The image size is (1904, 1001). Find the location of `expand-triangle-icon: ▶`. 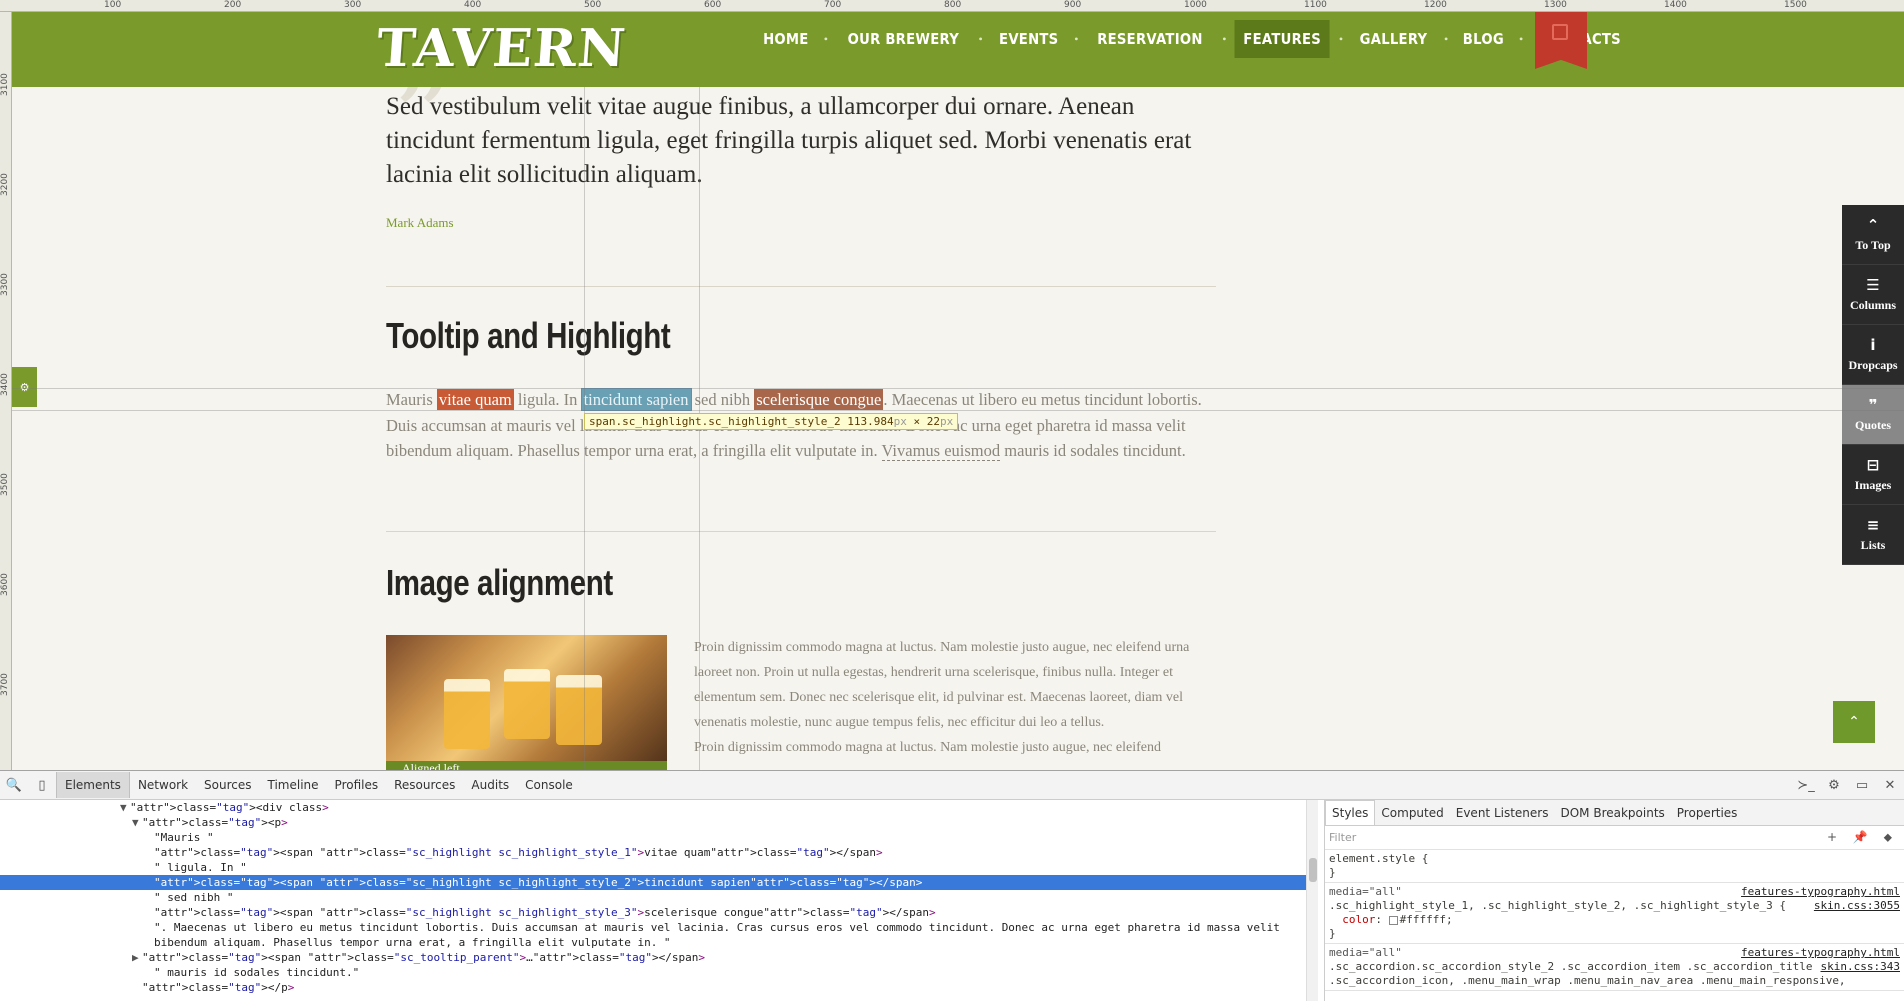

expand-triangle-icon: ▶ is located at coordinates (137, 957).